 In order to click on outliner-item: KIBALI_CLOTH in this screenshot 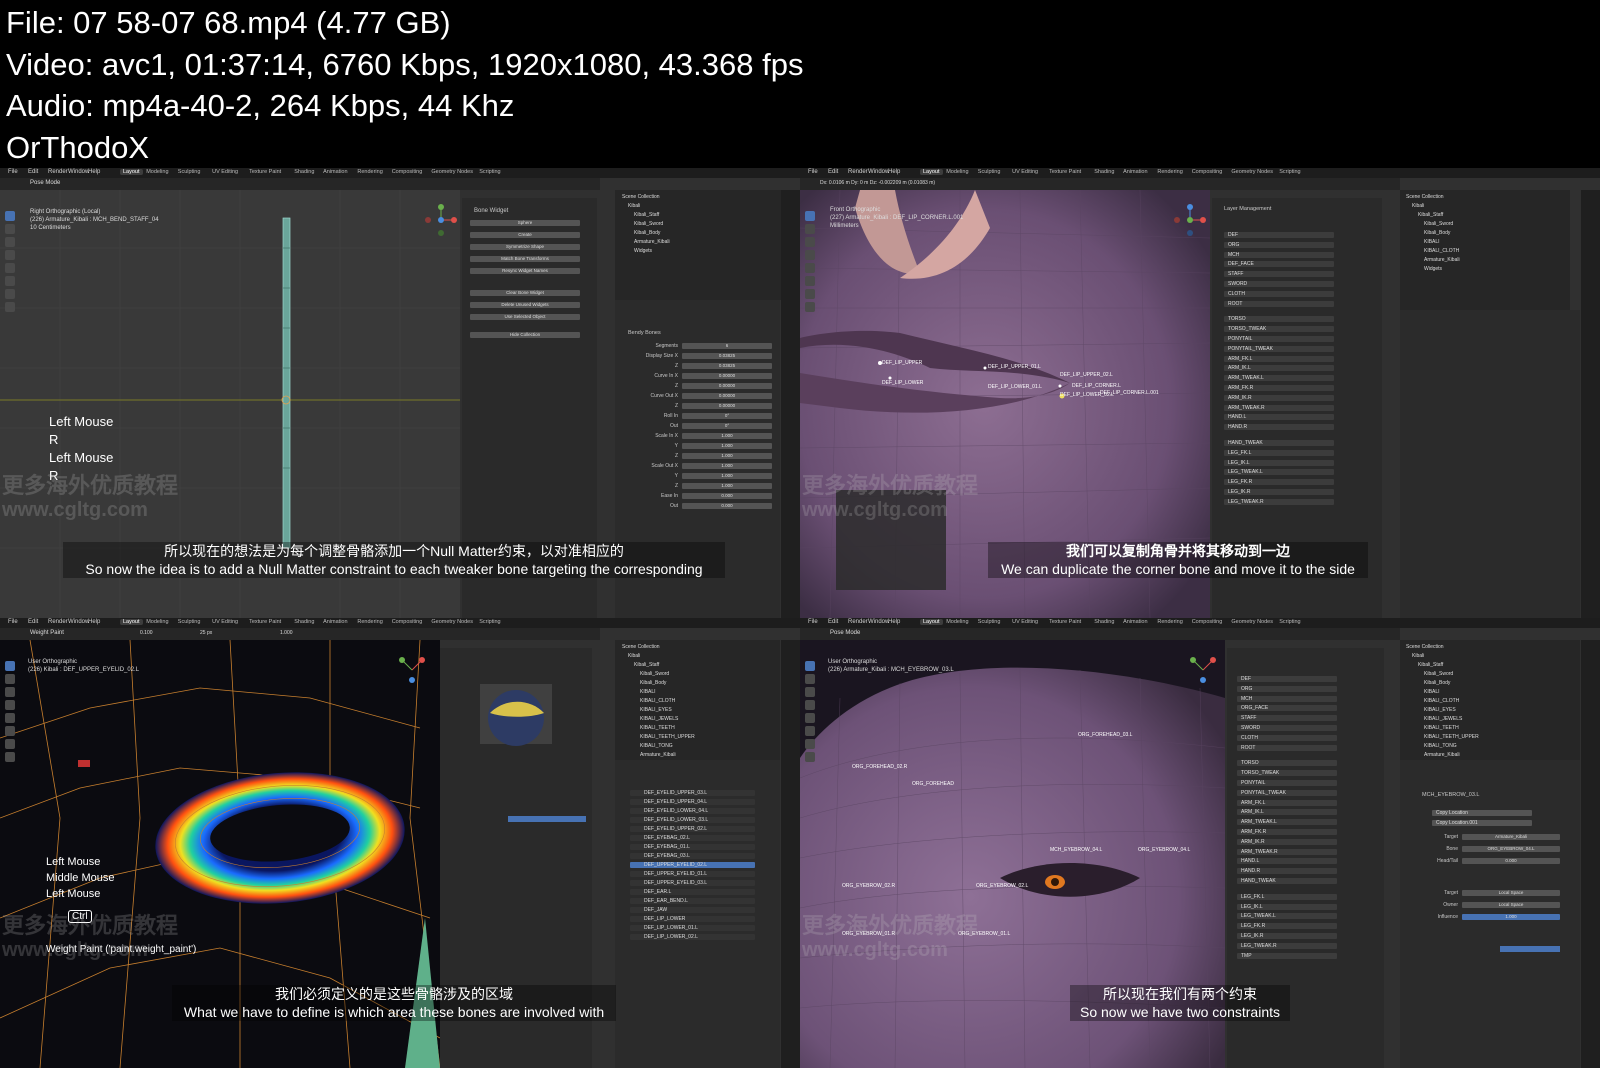, I will do `click(1441, 251)`.